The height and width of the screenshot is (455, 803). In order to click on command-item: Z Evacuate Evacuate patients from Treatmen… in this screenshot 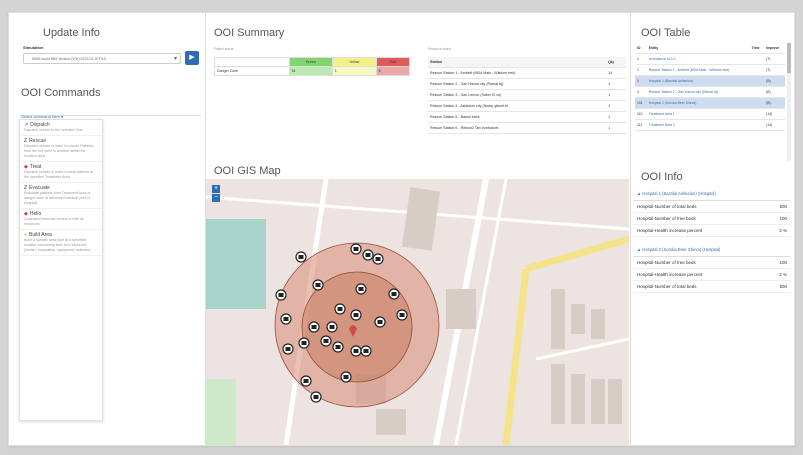, I will do `click(61, 196)`.